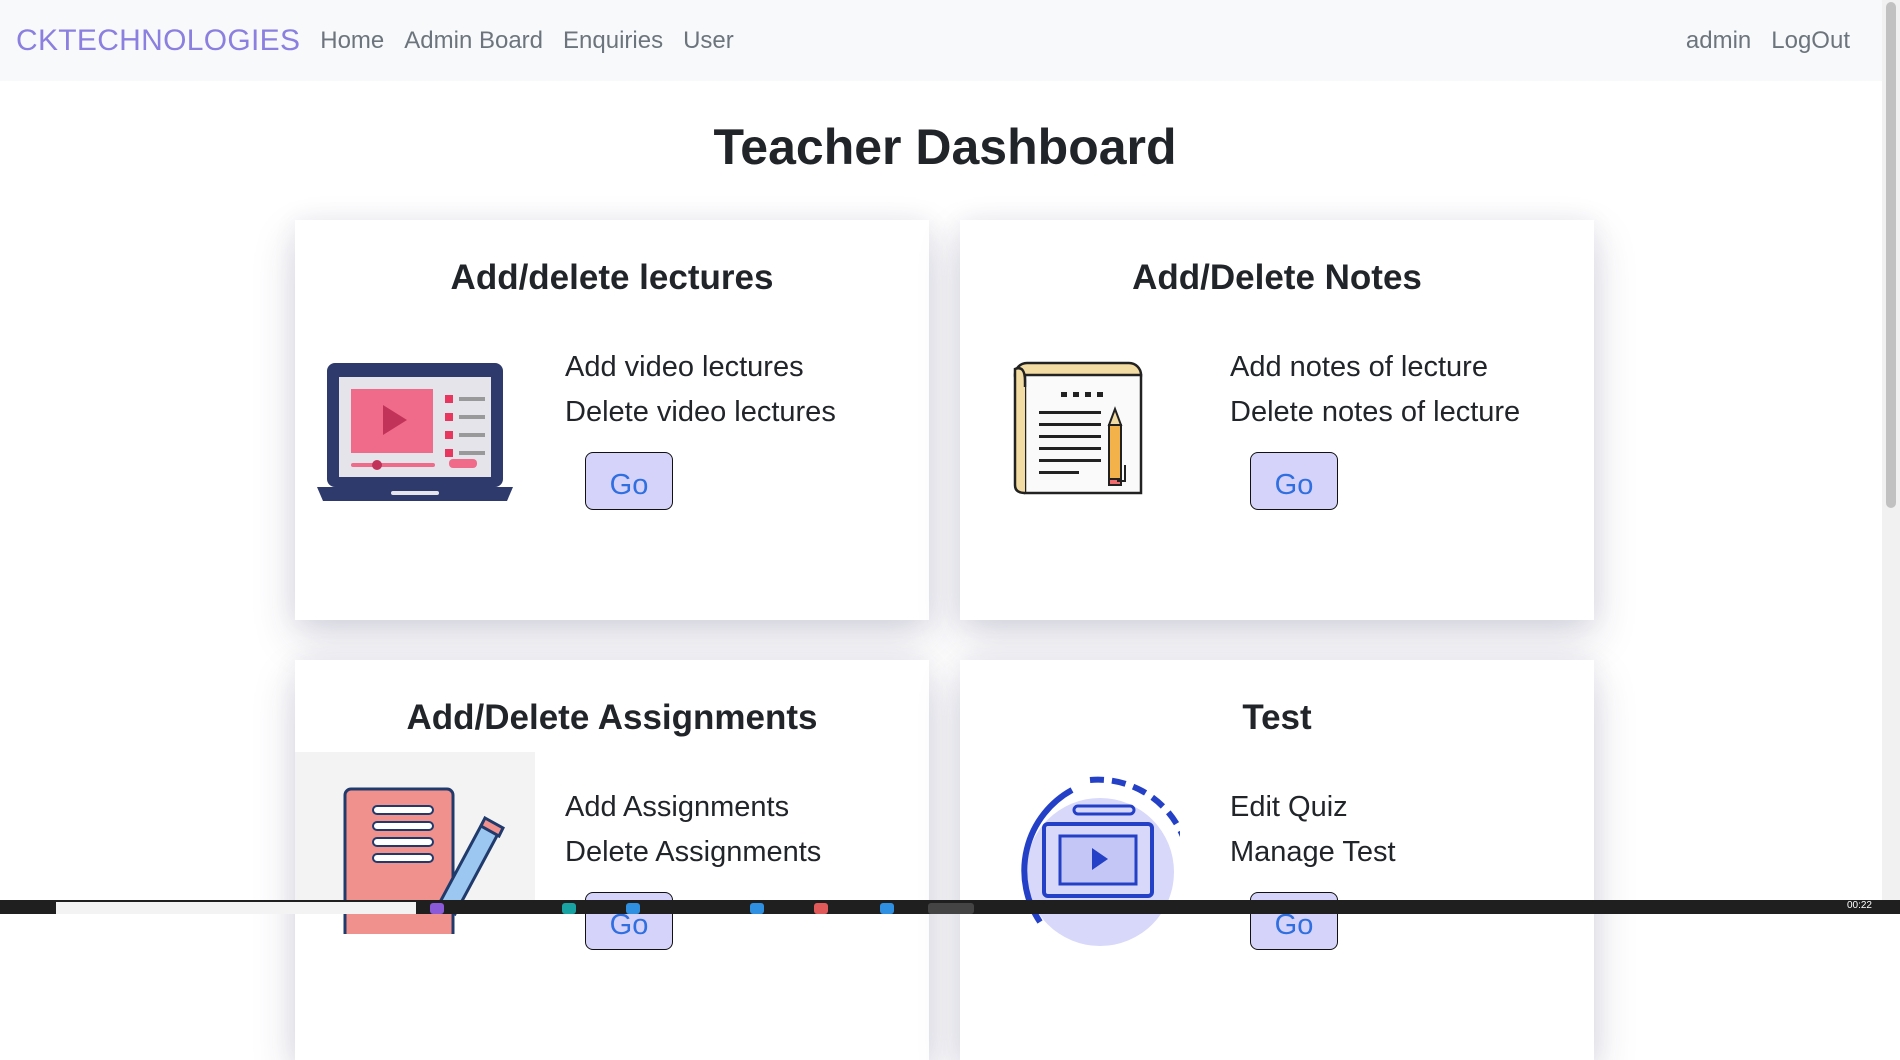  What do you see at coordinates (236, 908) in the screenshot?
I see `taskbar-search` at bounding box center [236, 908].